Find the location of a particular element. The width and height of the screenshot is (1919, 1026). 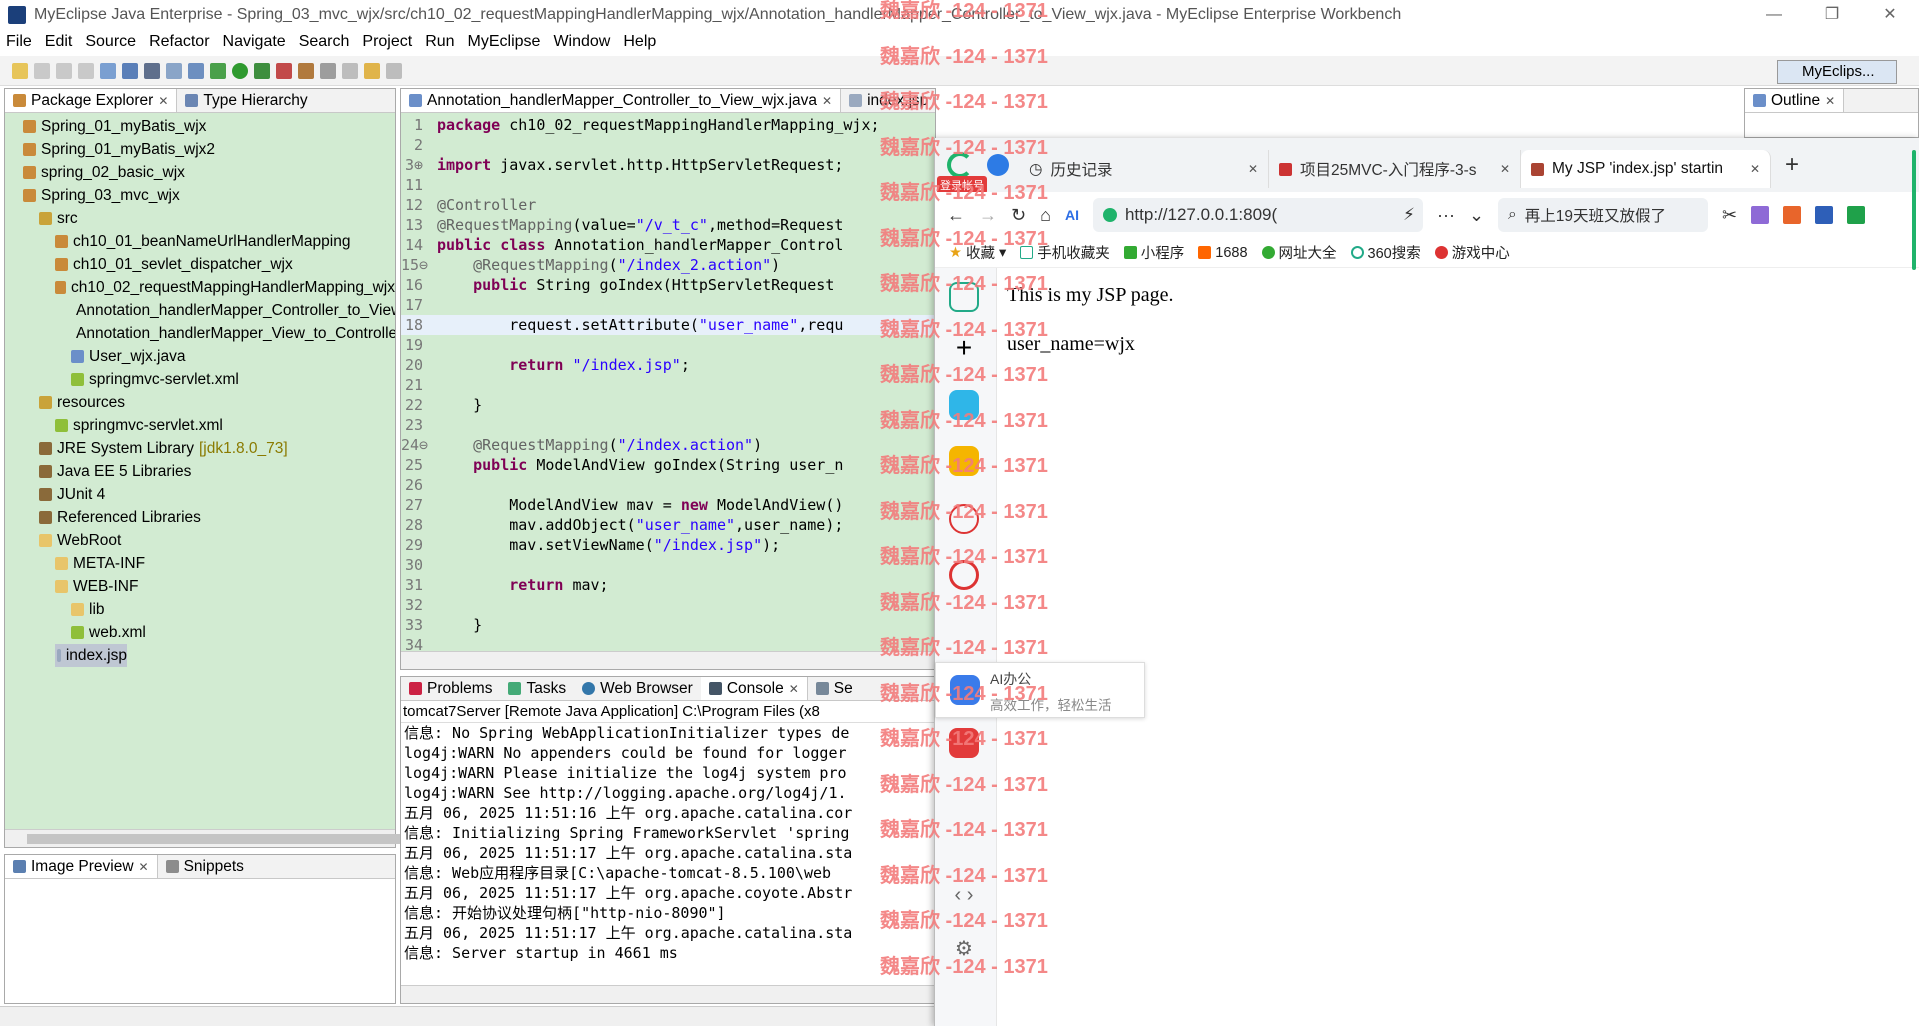

menu-file: File is located at coordinates (19, 42).